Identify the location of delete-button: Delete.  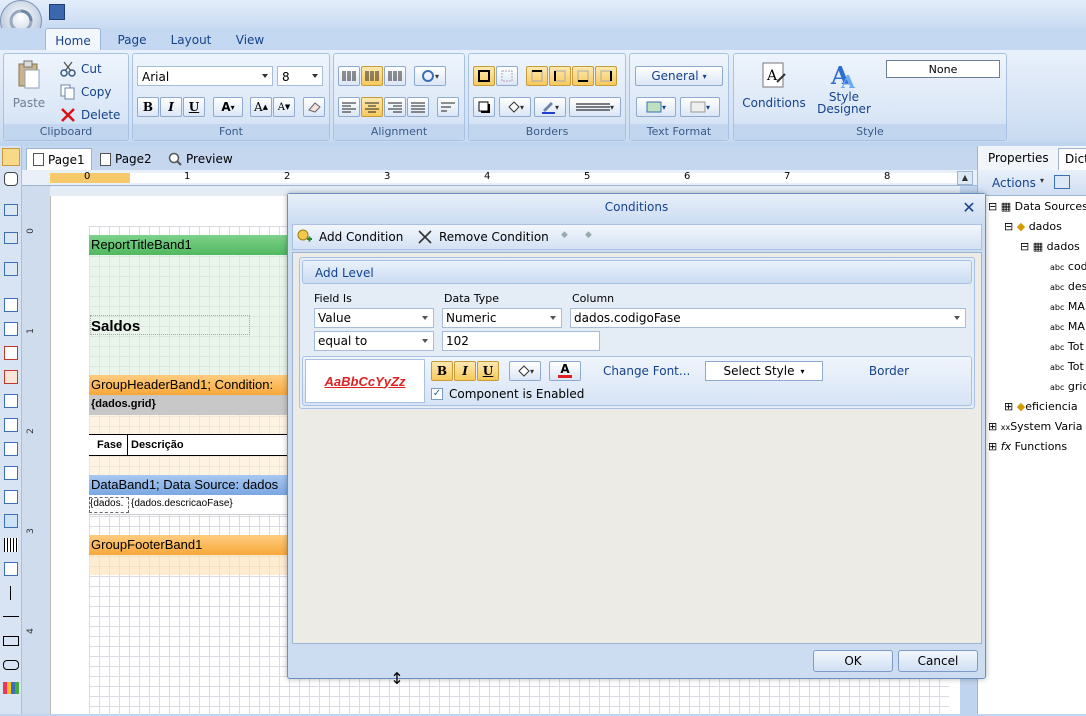
(90, 115).